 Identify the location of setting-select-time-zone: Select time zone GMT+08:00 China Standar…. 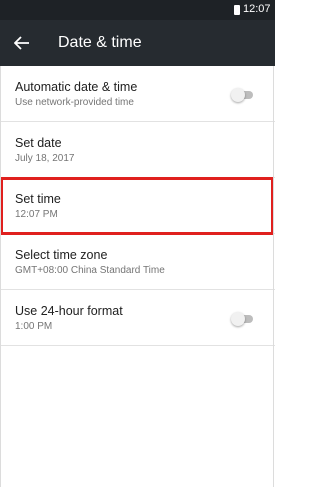
(137, 262).